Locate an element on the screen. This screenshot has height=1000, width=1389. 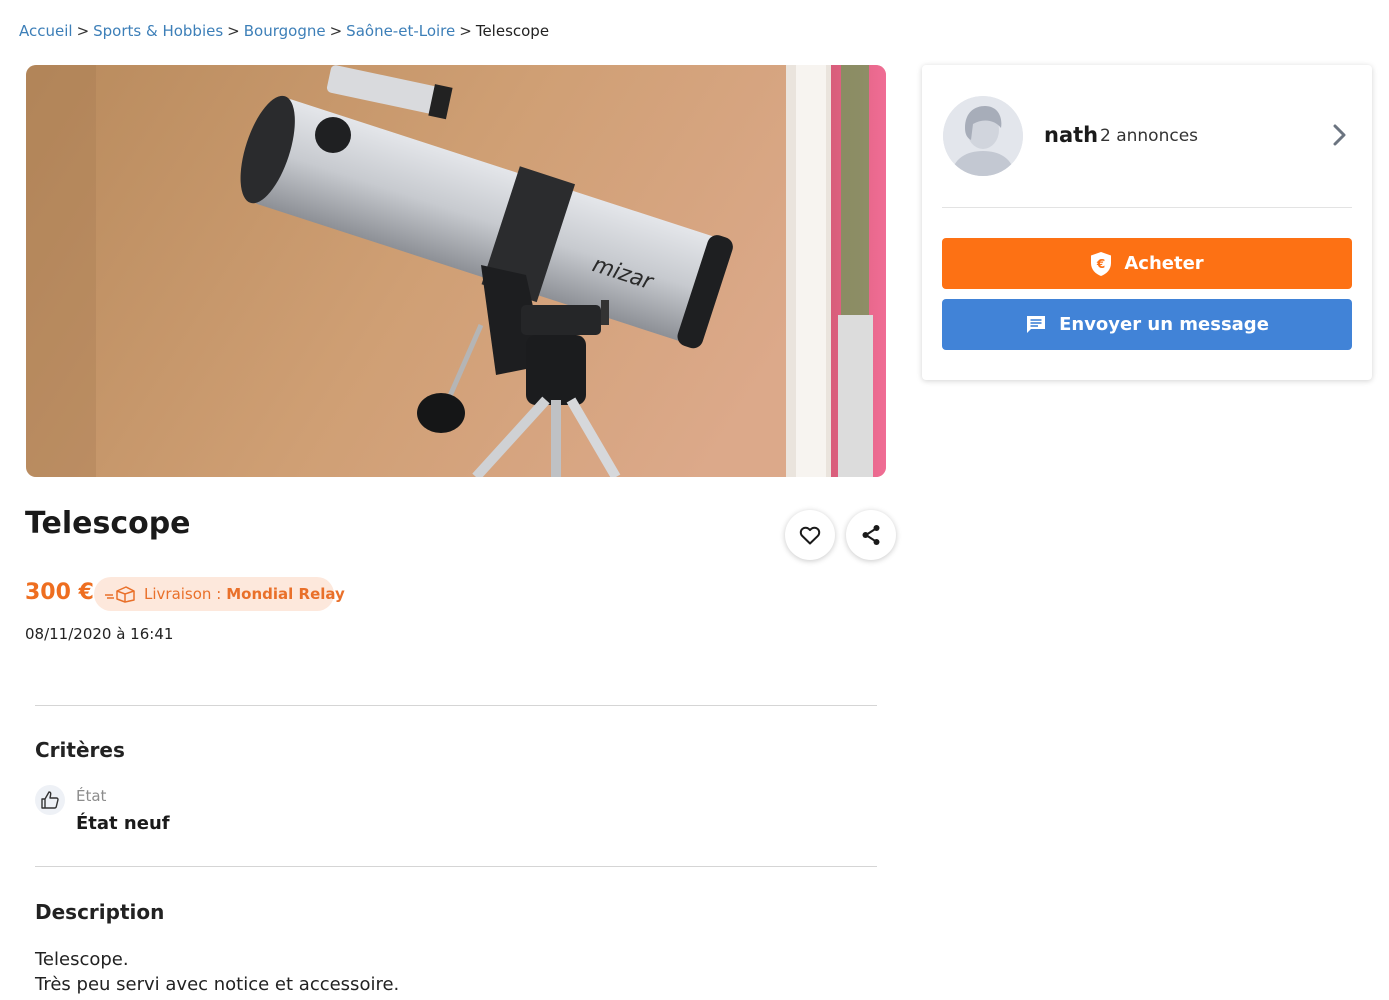
delivery-label: Livraison : is located at coordinates (183, 594).